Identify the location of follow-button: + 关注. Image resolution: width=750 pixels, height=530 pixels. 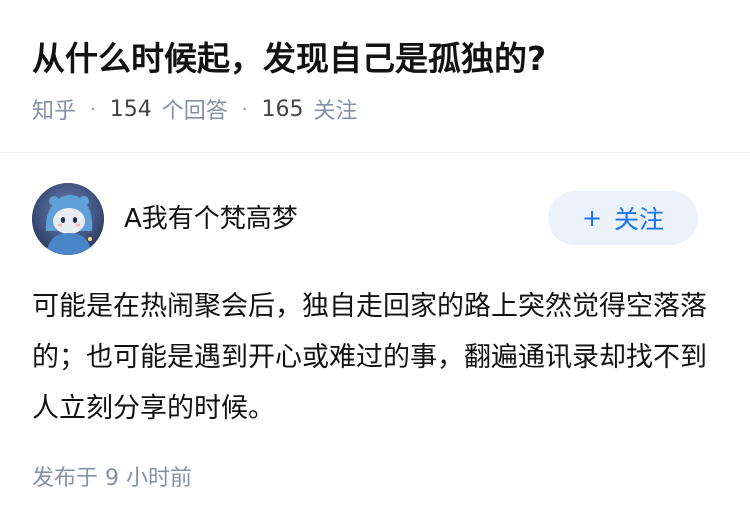
(623, 218).